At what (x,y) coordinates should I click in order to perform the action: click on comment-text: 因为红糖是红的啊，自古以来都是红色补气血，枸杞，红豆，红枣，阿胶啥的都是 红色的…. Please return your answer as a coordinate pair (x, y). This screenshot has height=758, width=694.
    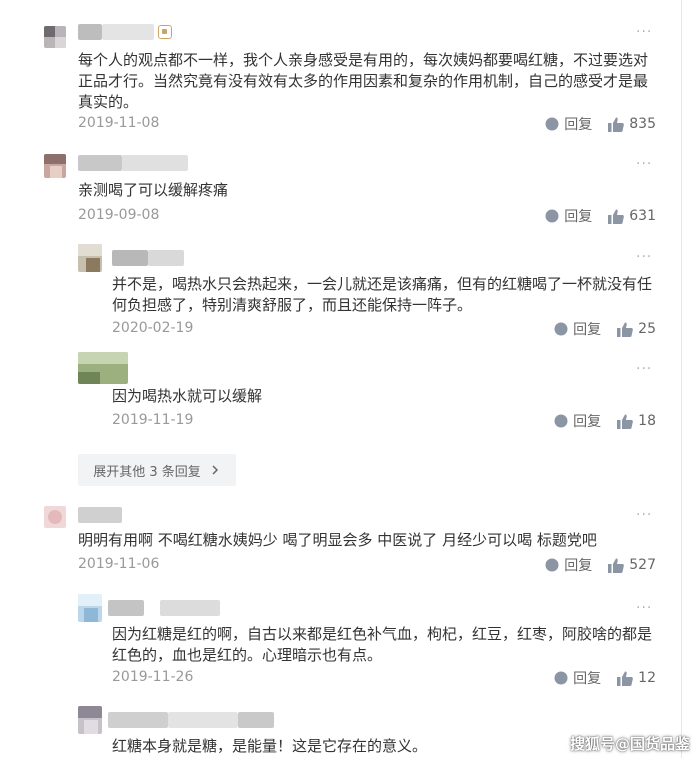
    Looking at the image, I should click on (382, 644).